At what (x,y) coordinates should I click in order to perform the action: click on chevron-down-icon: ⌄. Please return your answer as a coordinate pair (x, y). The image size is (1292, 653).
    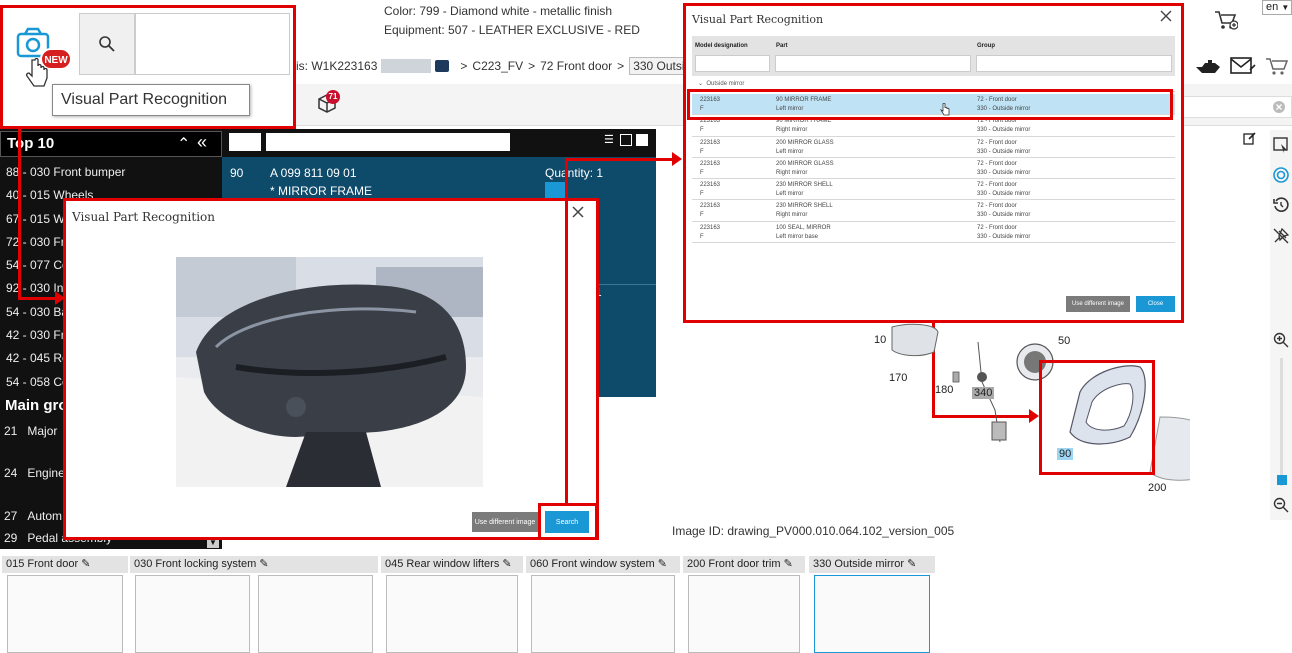
    Looking at the image, I should click on (701, 84).